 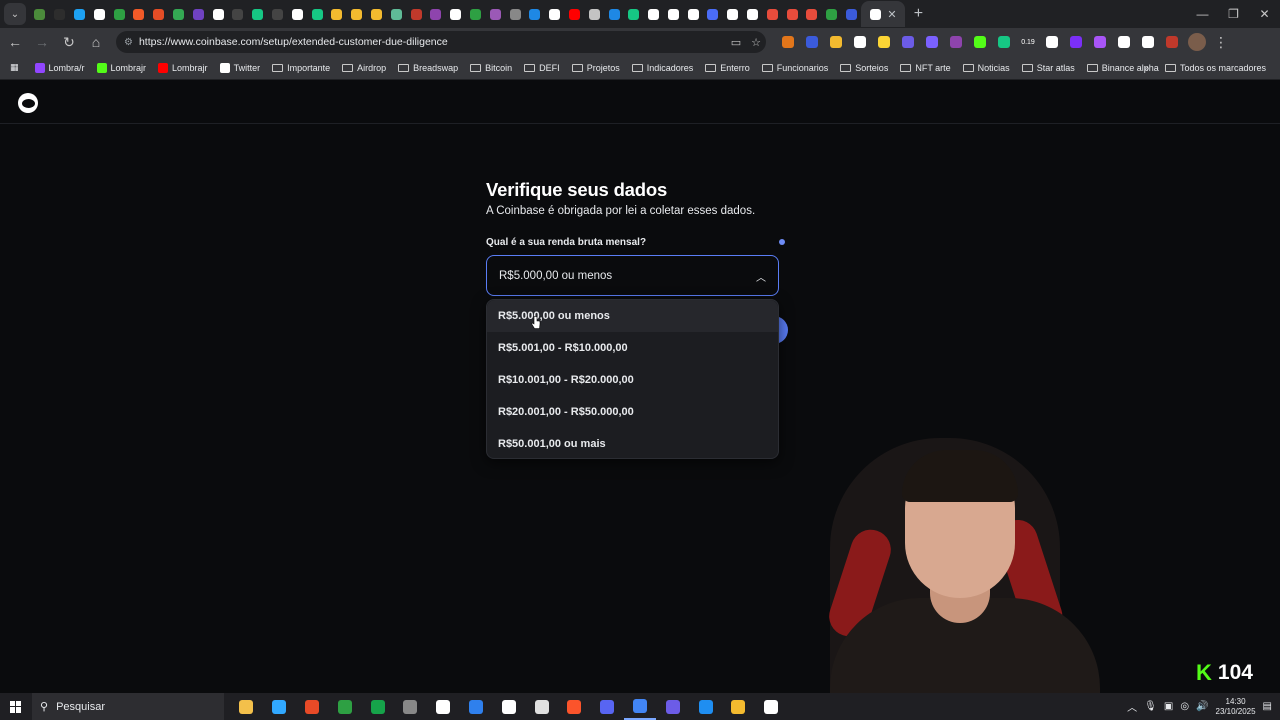 What do you see at coordinates (122, 68) in the screenshot?
I see `bookmark-link: Lombrajr` at bounding box center [122, 68].